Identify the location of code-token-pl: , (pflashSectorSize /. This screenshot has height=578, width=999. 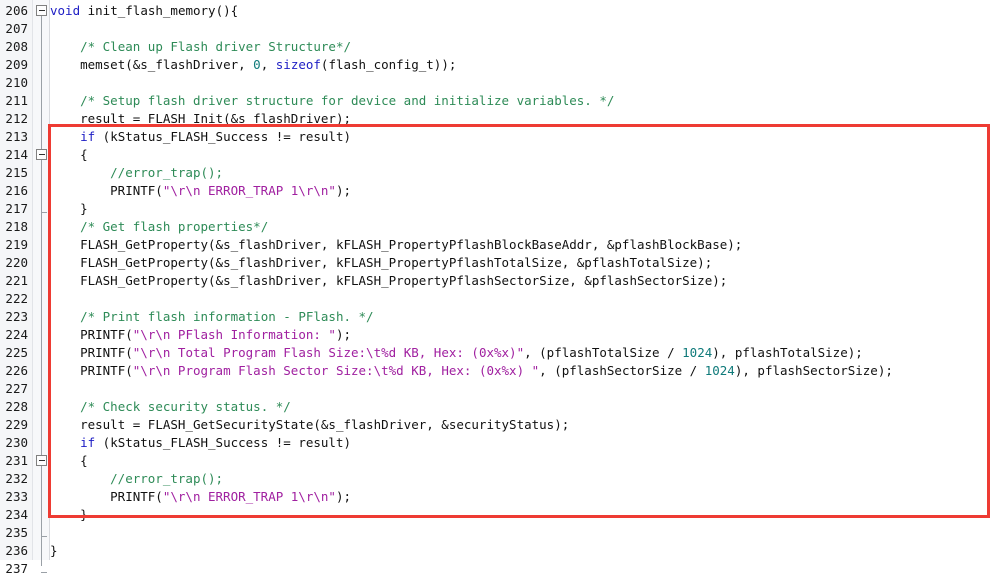
(622, 370).